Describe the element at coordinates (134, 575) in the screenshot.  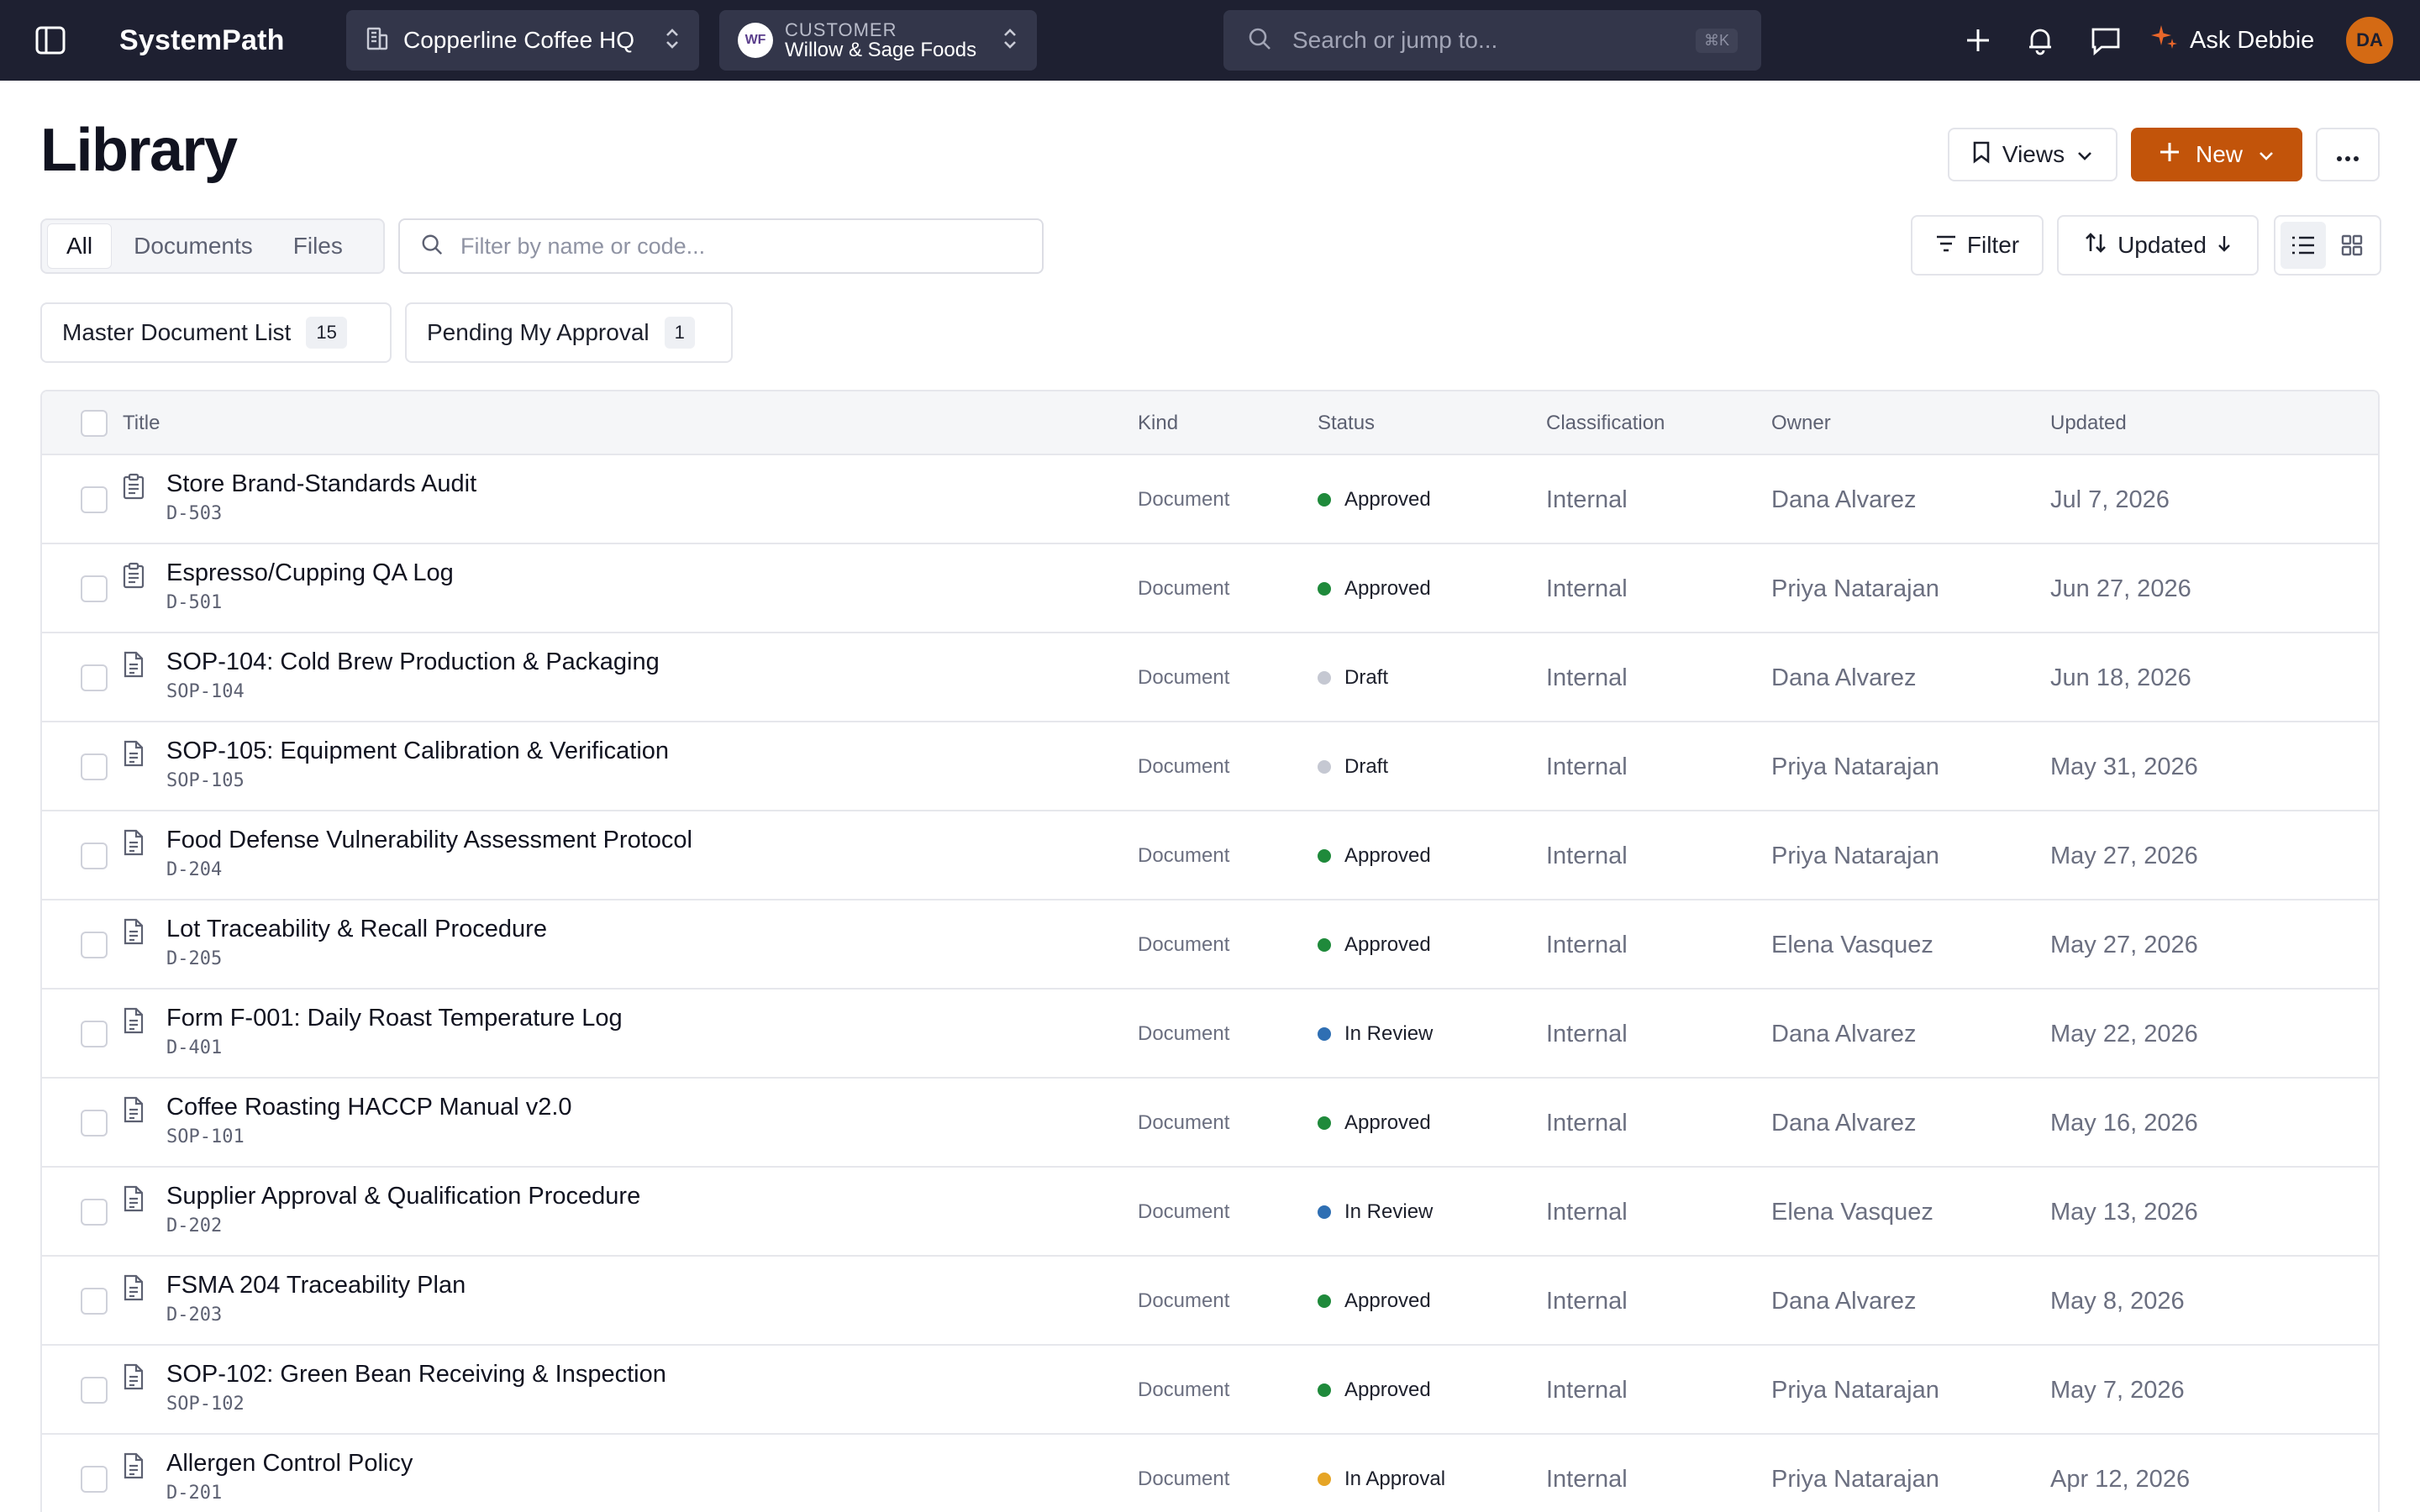
I see `clipboard-icon` at that location.